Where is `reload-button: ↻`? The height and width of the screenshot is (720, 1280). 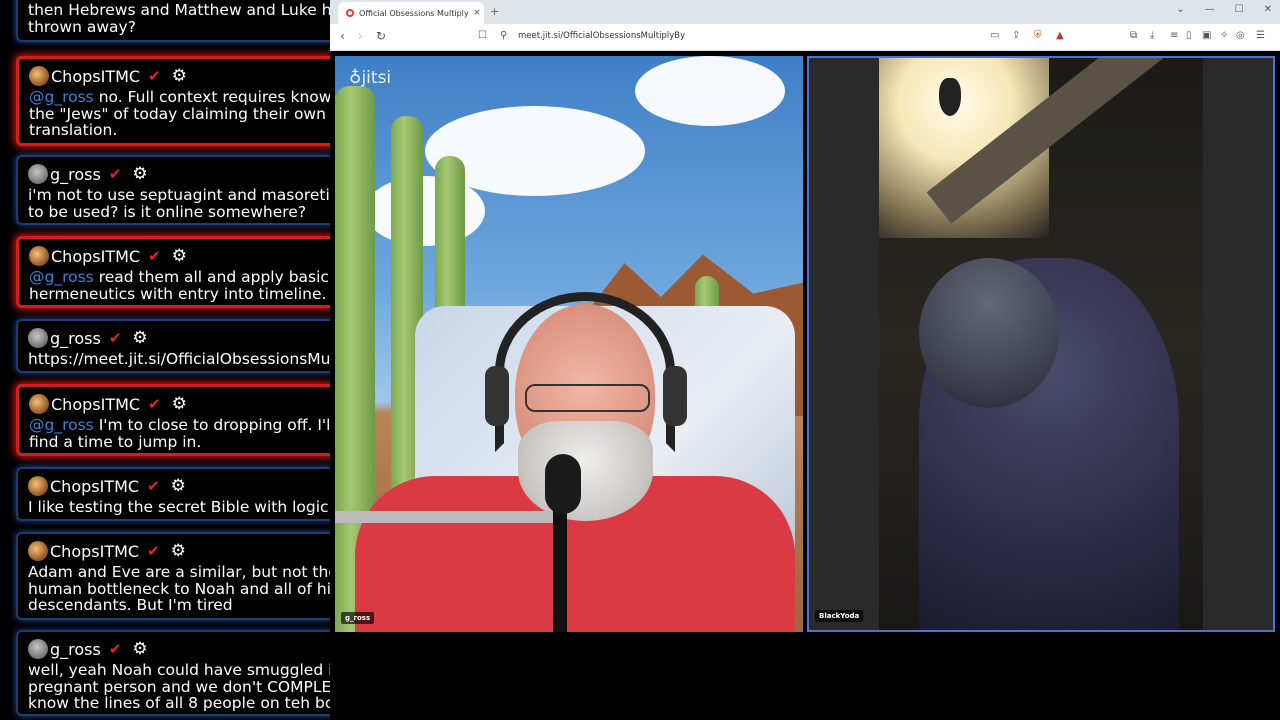
reload-button: ↻ is located at coordinates (381, 36).